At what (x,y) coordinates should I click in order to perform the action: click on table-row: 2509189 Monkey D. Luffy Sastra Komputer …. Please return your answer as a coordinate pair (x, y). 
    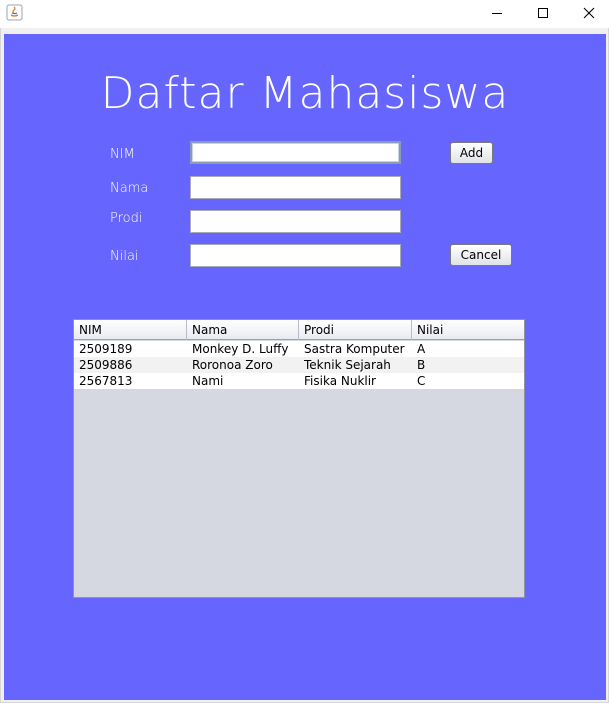
    Looking at the image, I should click on (299, 349).